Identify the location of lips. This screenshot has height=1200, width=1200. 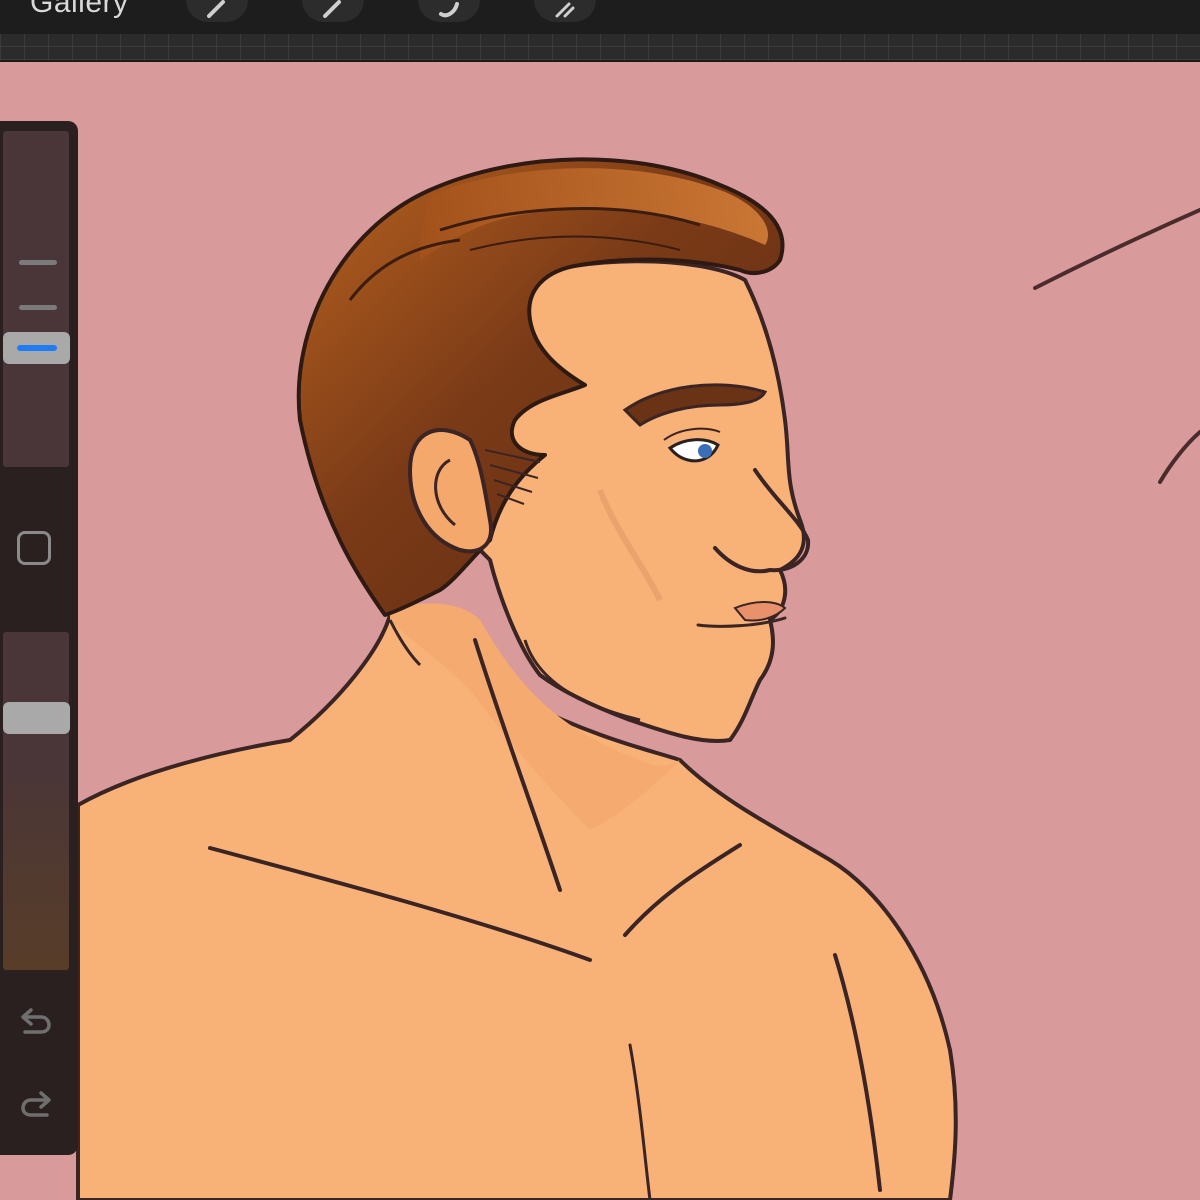
(760, 611).